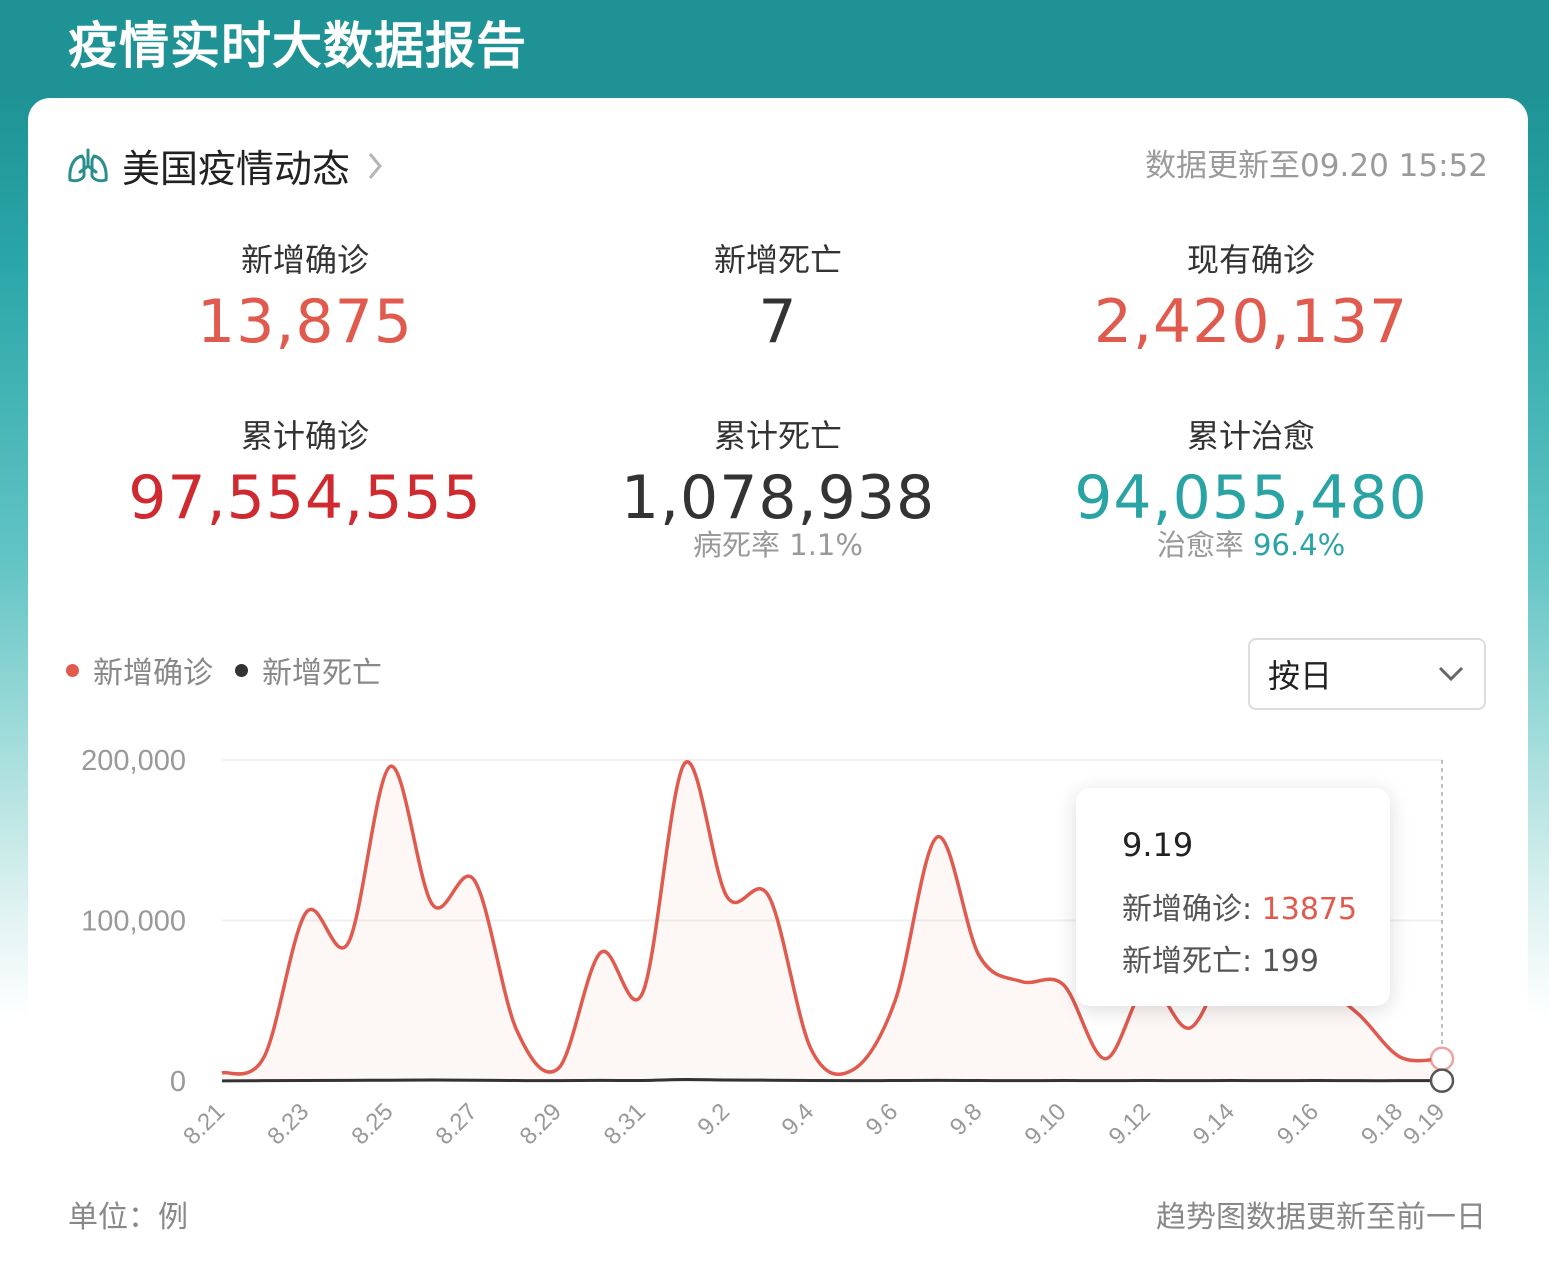 This screenshot has width=1549, height=1280. Describe the element at coordinates (1045, 1124) in the screenshot. I see `x-tick-label: 9.10` at that location.